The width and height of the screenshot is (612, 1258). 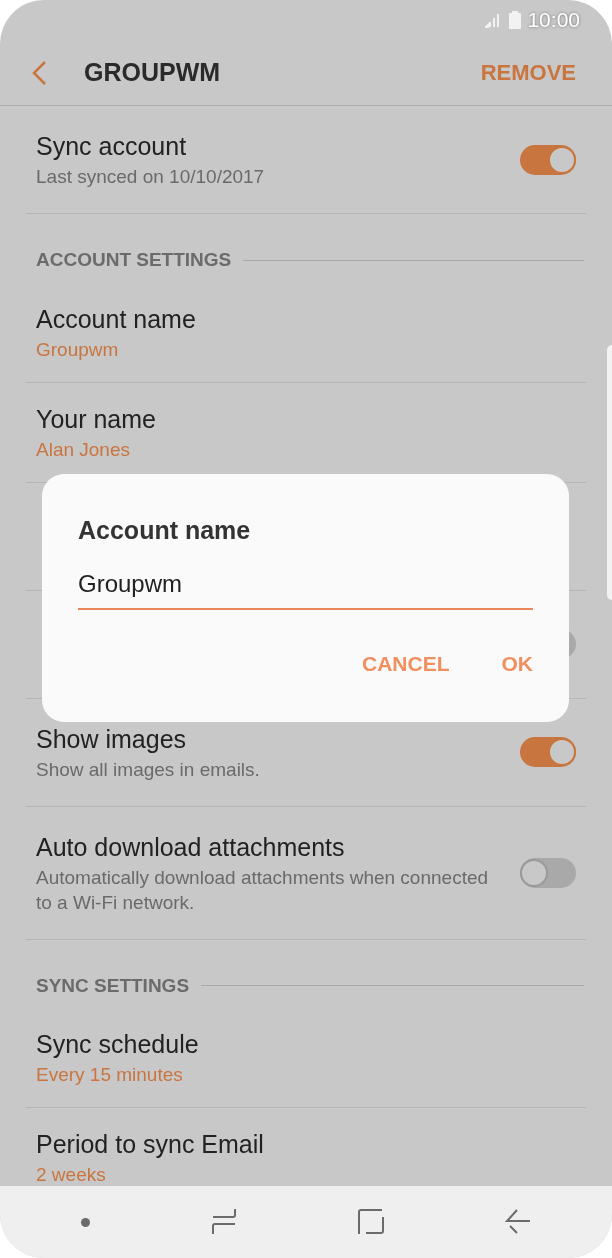 I want to click on input-field: Groupwm, so click(x=305, y=588).